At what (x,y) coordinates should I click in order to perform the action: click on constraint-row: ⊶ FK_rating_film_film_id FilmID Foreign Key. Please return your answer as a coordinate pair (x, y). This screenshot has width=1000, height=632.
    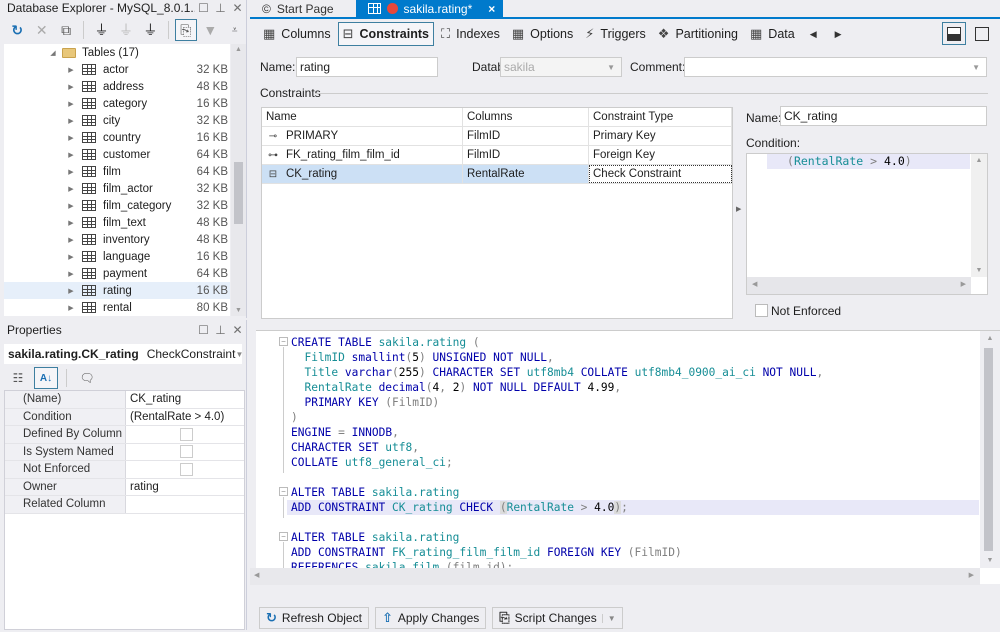
    Looking at the image, I should click on (497, 155).